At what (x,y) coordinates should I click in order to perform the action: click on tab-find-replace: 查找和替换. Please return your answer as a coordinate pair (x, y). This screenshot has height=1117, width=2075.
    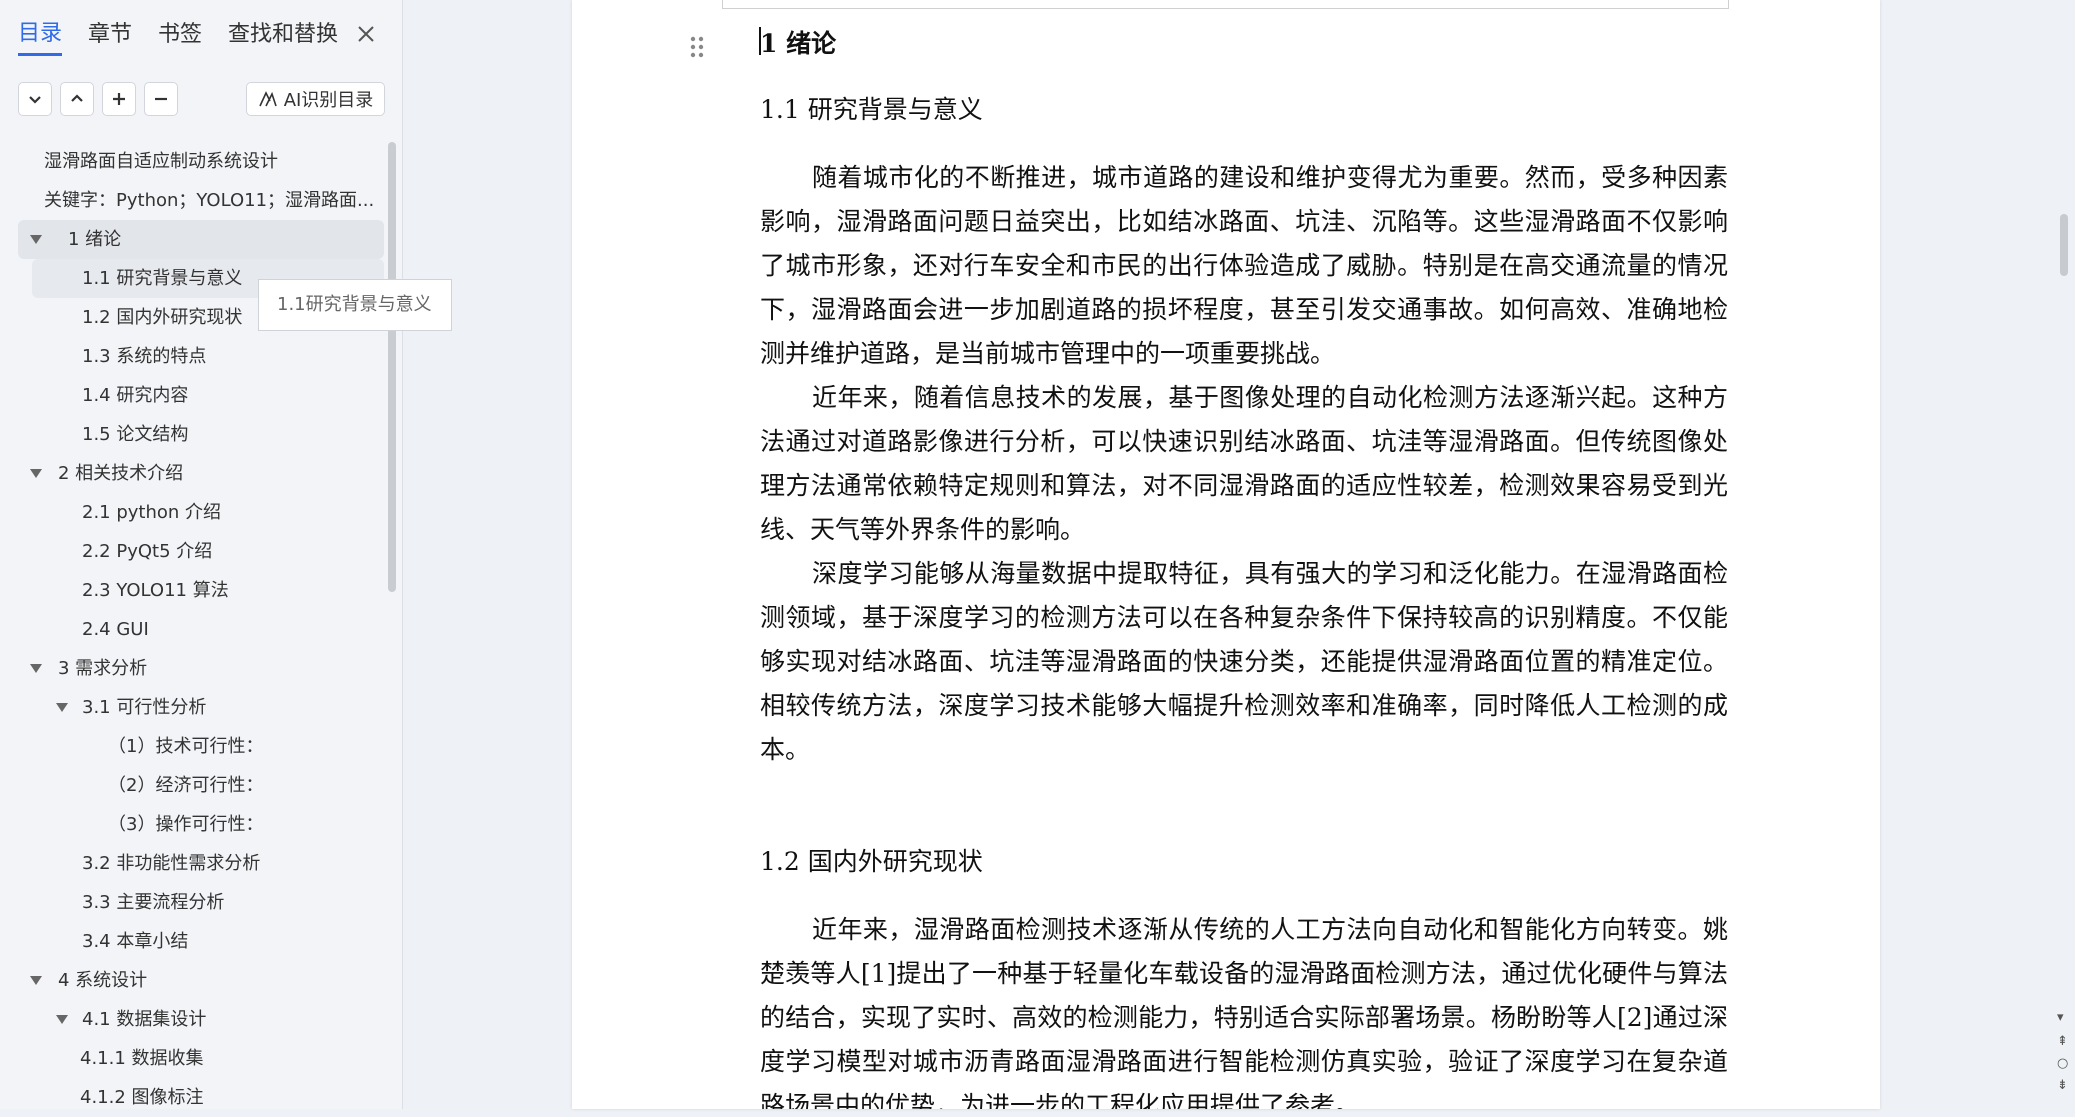
    Looking at the image, I should click on (283, 35).